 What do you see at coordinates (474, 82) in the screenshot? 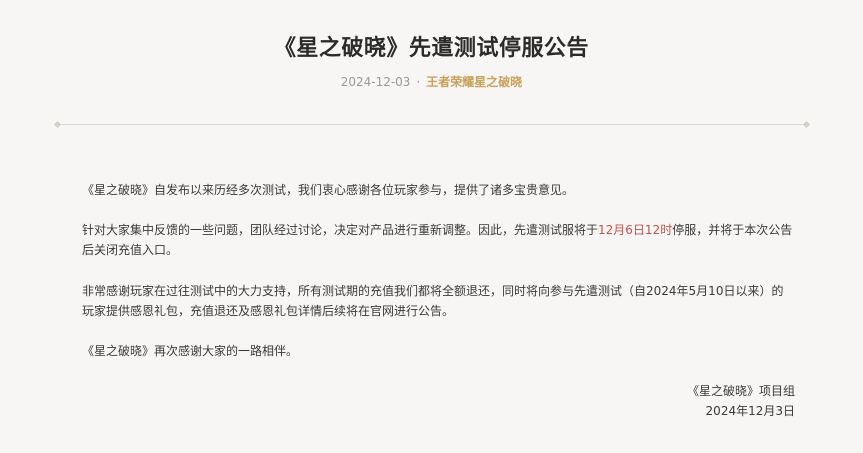
I see `author-link: 王者荣耀星之破晓` at bounding box center [474, 82].